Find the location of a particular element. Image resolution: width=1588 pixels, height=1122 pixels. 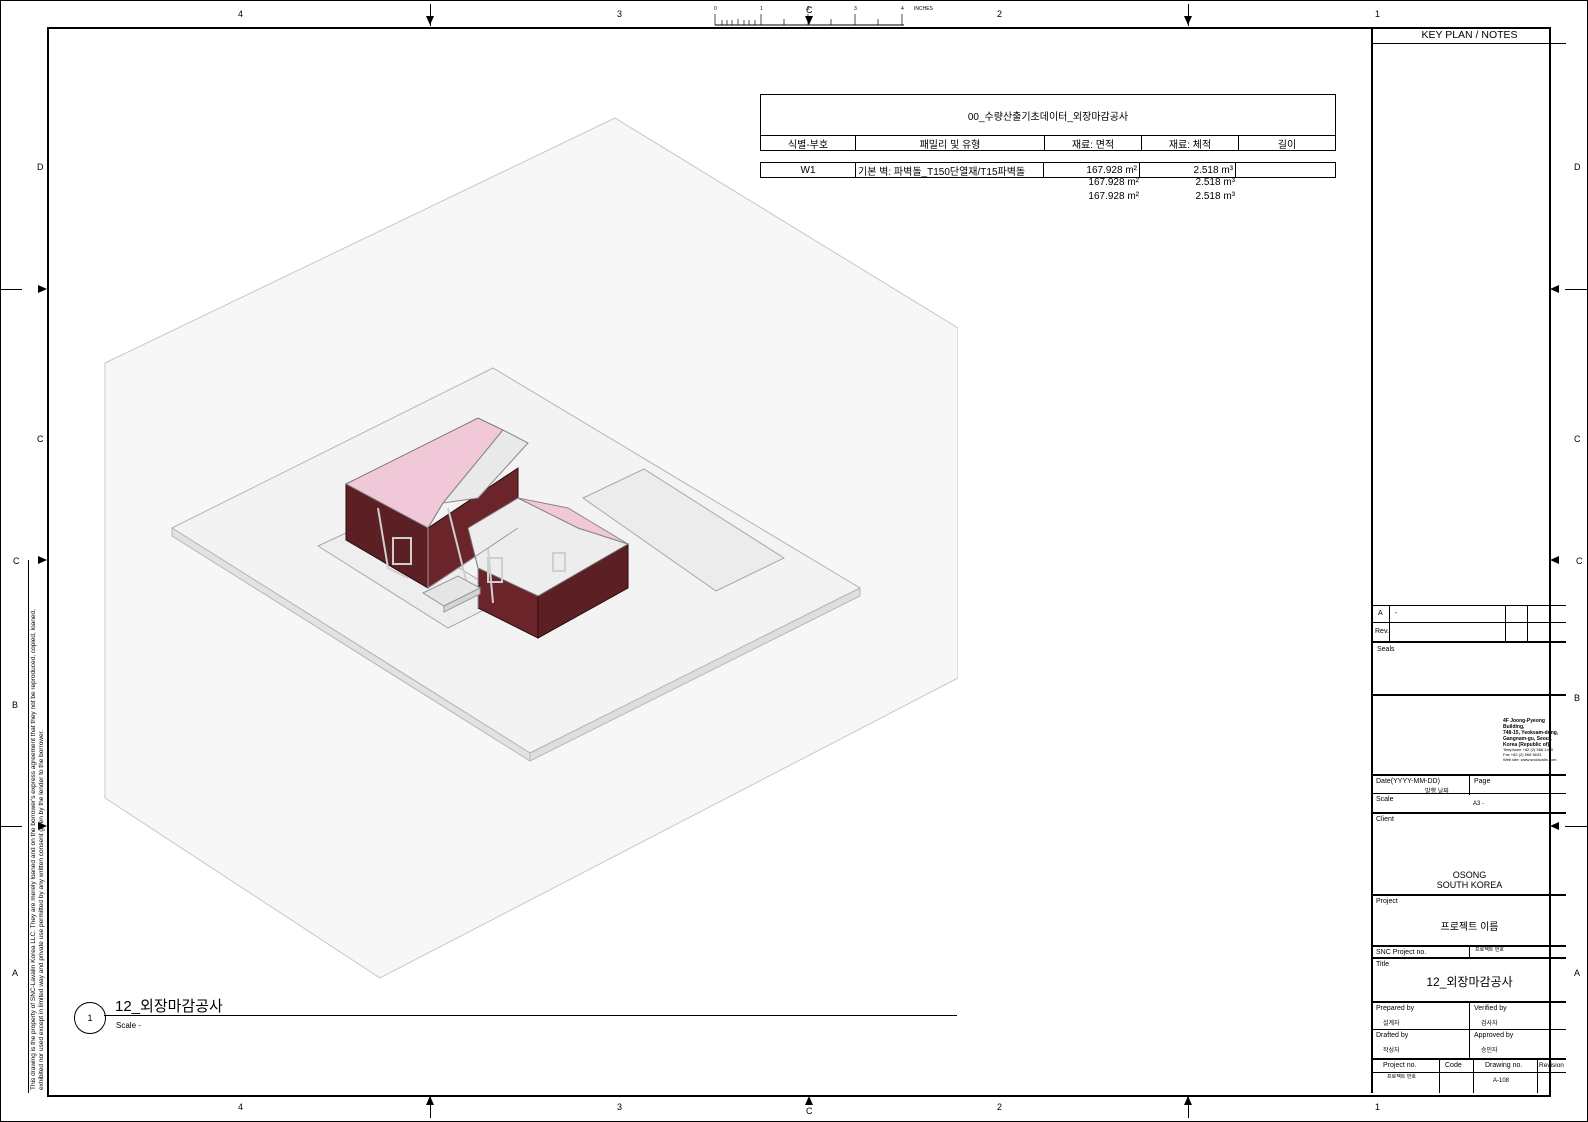

revision-desc: - is located at coordinates (1396, 613).